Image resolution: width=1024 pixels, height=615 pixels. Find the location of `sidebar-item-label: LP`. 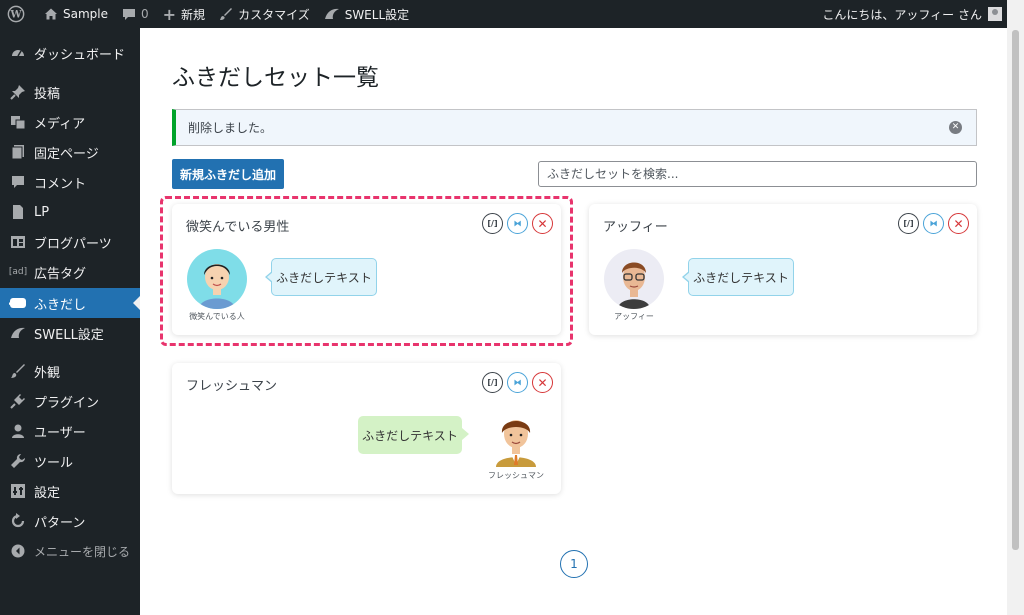

sidebar-item-label: LP is located at coordinates (42, 212).